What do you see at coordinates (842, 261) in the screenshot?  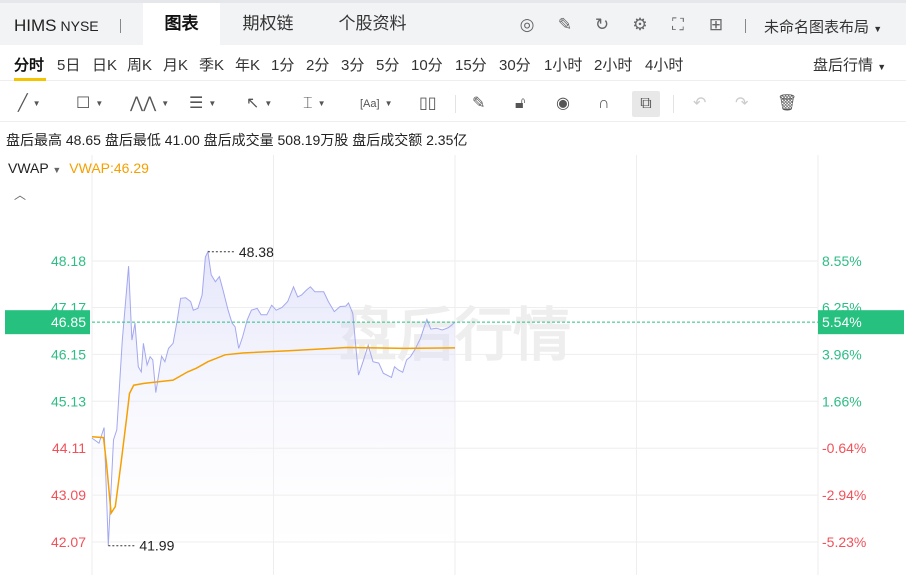 I see `y-tick-pct-label: 8.55%` at bounding box center [842, 261].